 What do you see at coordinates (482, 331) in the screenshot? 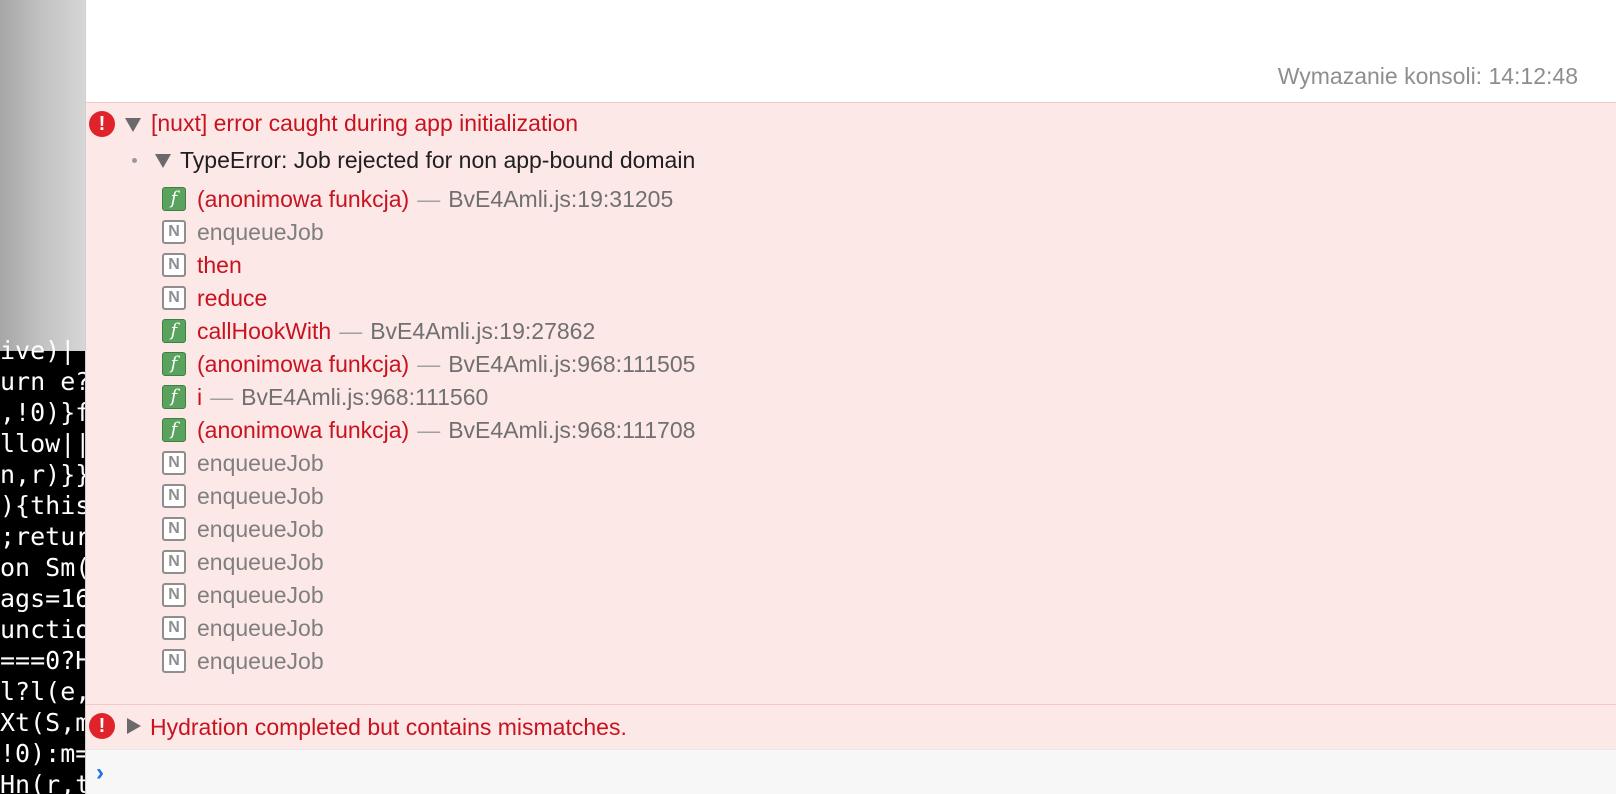
I see `stack-frame-location-link: BvE4Amli.js:19:27862` at bounding box center [482, 331].